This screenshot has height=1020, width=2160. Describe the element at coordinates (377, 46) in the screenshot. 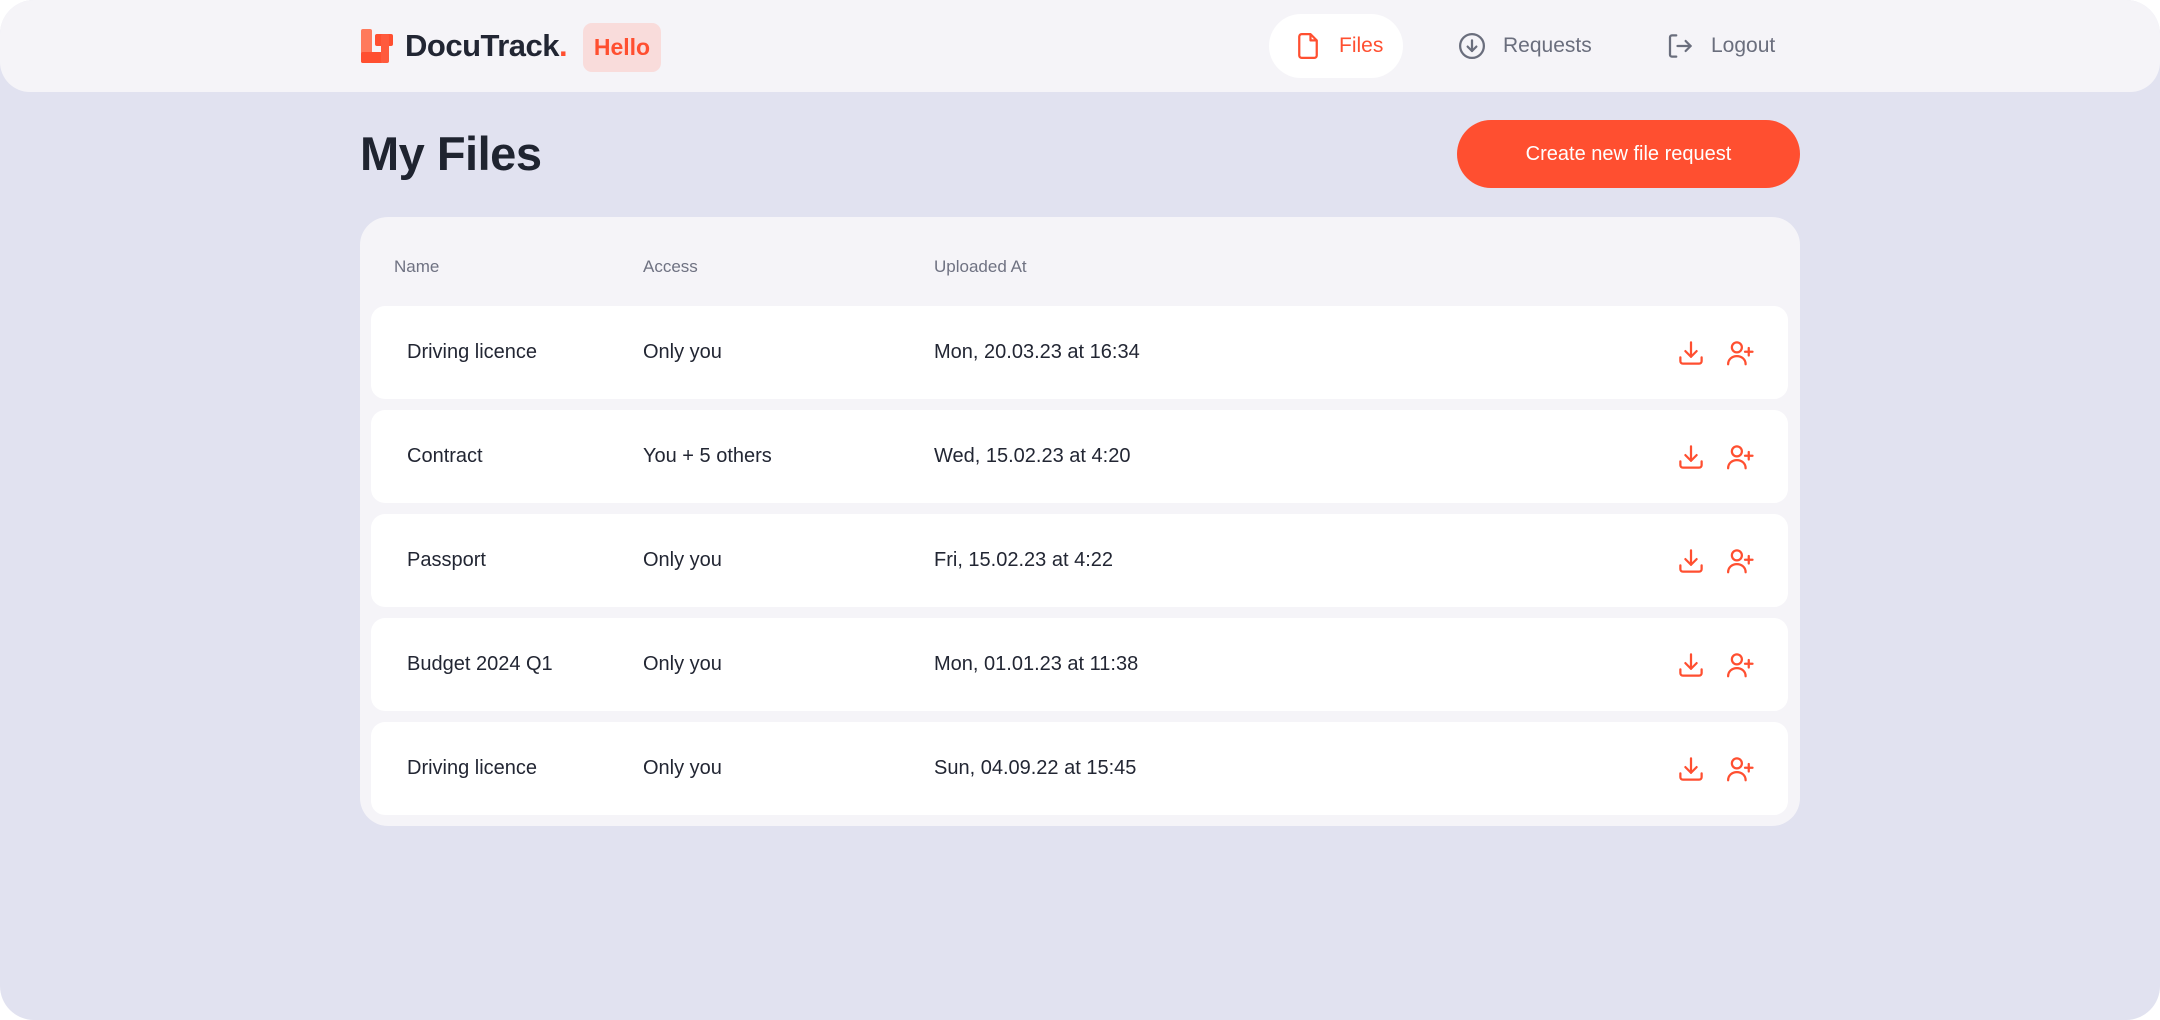

I see `docutrack-logo-icon` at that location.